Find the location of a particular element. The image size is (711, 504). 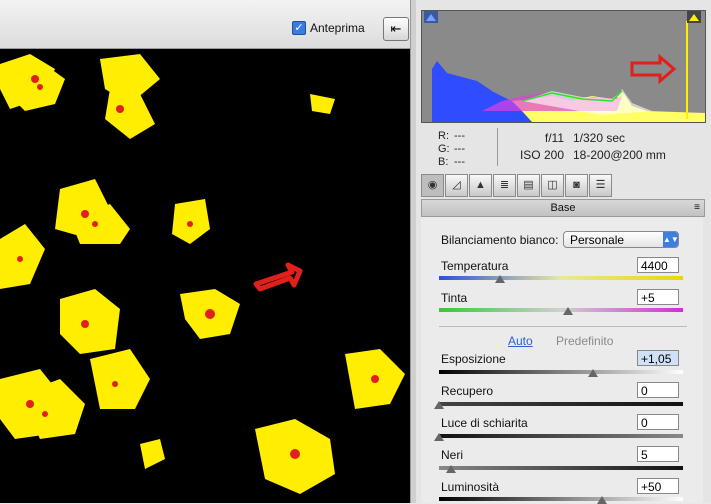

white-balance-select: Personale ▲▼ is located at coordinates (621, 239).